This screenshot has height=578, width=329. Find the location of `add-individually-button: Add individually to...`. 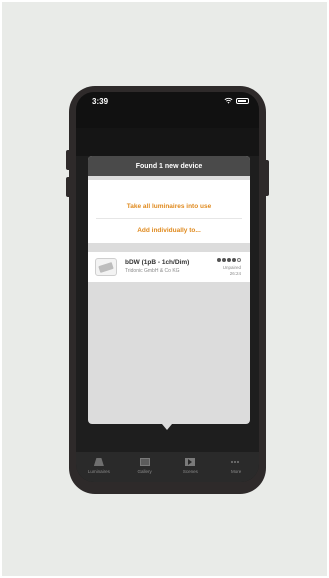

add-individually-button: Add individually to... is located at coordinates (169, 230).